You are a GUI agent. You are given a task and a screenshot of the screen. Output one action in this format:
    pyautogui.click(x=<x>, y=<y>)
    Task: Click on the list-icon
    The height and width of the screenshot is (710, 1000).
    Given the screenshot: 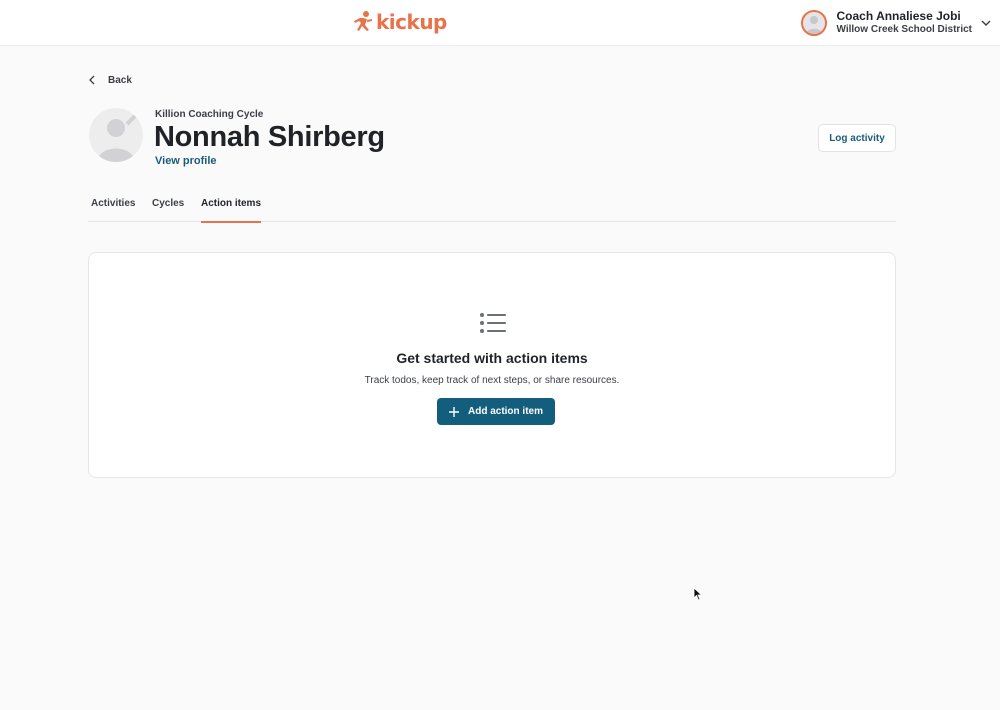 What is the action you would take?
    pyautogui.click(x=493, y=323)
    